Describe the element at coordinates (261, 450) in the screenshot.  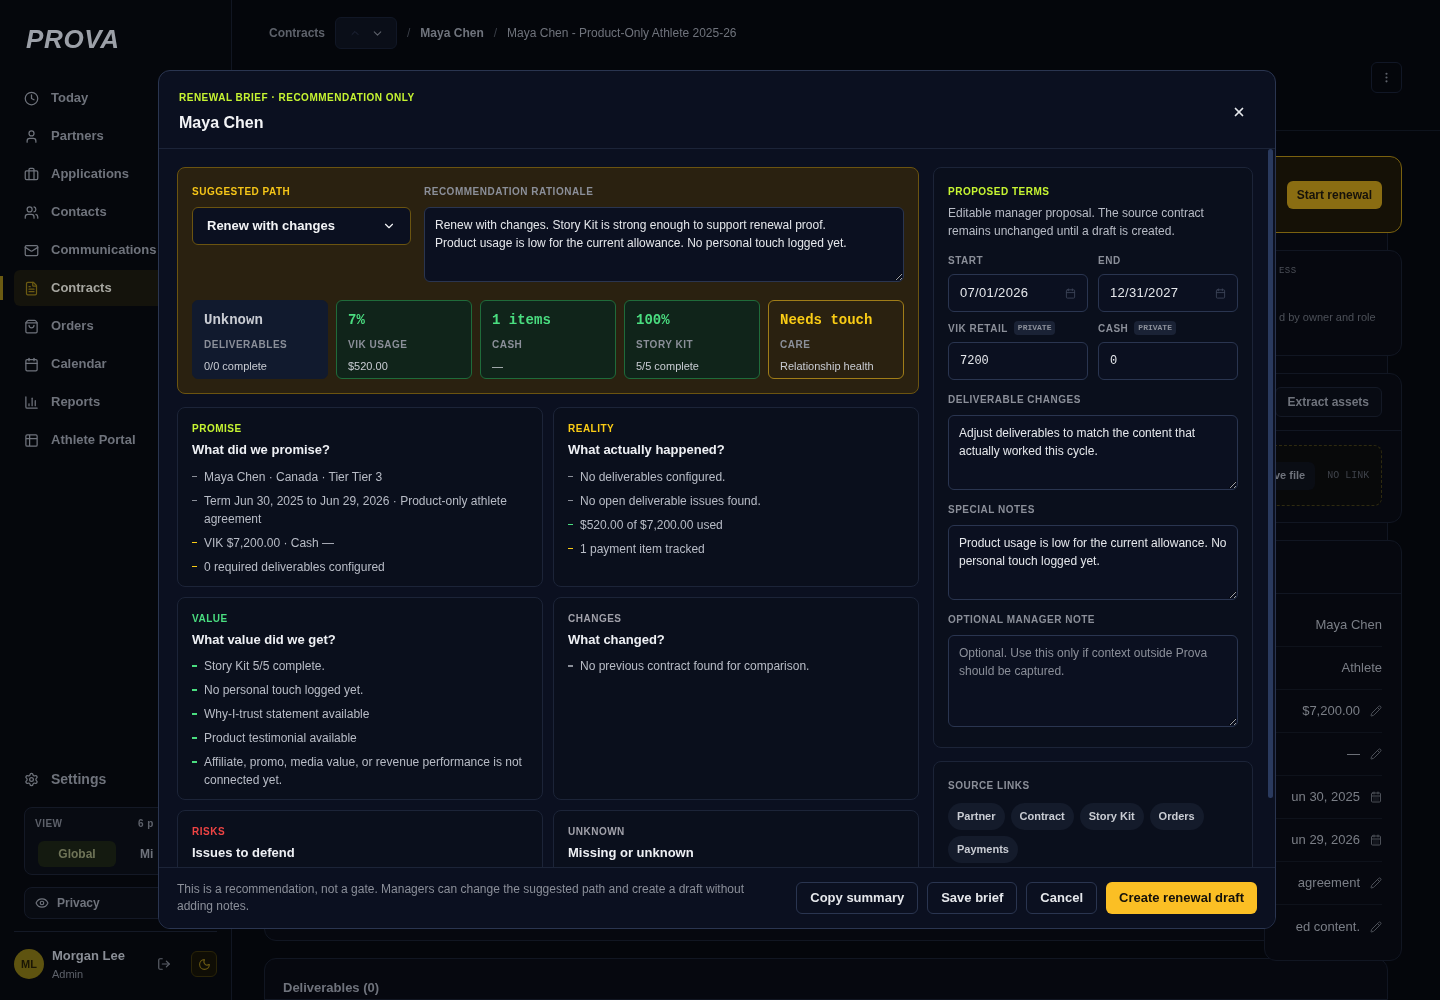
I see `section-title: What did we promise?` at that location.